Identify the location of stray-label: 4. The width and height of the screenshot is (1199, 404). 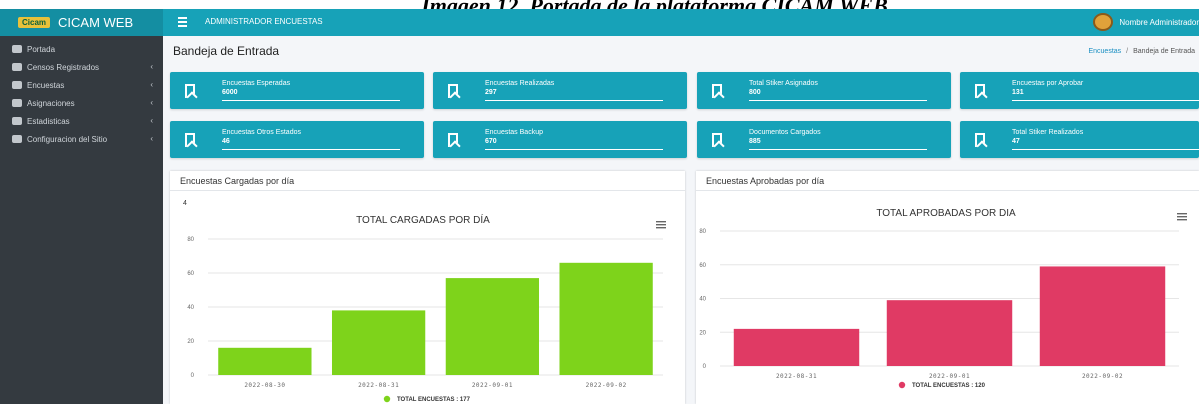
(185, 203).